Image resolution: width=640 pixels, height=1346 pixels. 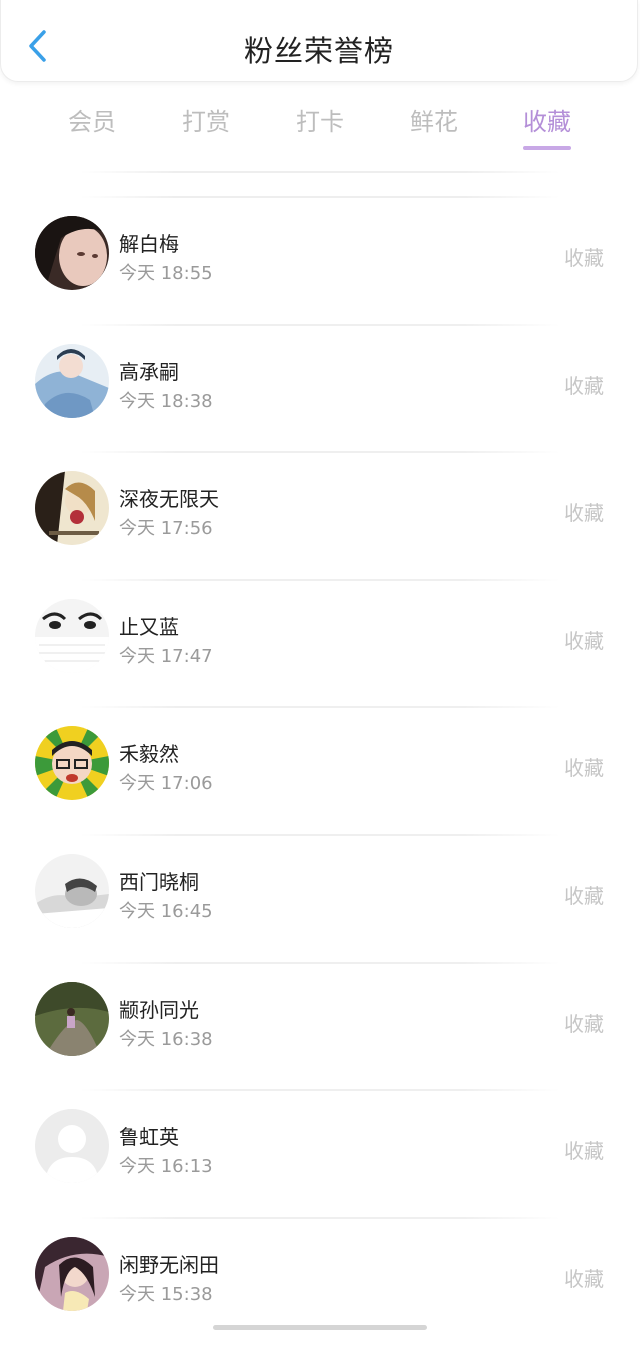 What do you see at coordinates (206, 119) in the screenshot?
I see `tab-reward: 打赏` at bounding box center [206, 119].